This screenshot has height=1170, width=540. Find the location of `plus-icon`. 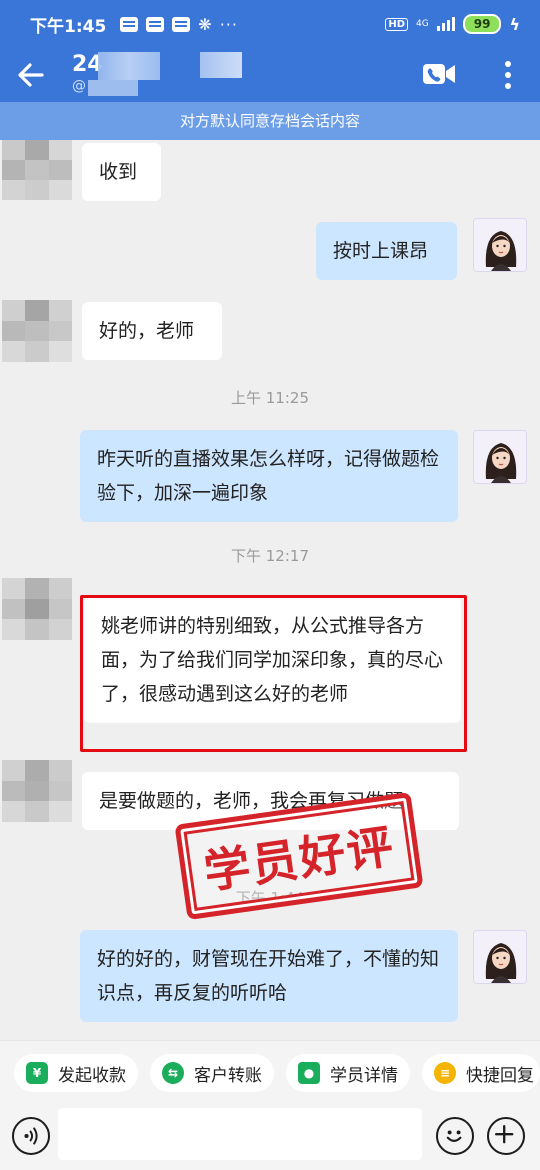

plus-icon is located at coordinates (506, 1136).